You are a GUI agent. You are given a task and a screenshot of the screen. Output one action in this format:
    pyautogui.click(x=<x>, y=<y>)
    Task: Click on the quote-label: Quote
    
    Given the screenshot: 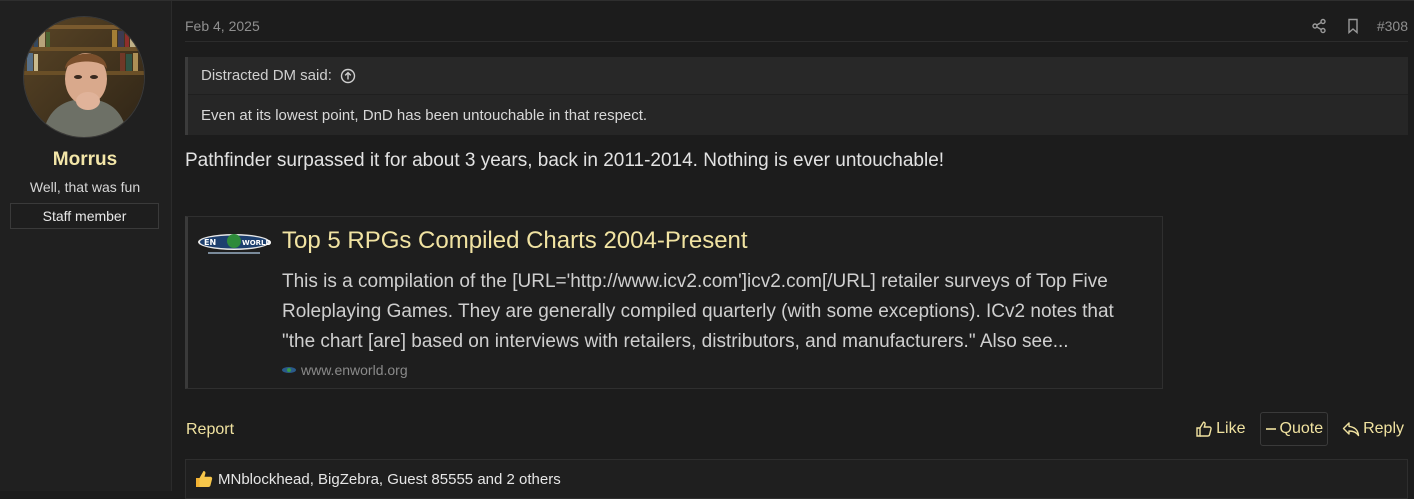 What is the action you would take?
    pyautogui.click(x=1301, y=428)
    